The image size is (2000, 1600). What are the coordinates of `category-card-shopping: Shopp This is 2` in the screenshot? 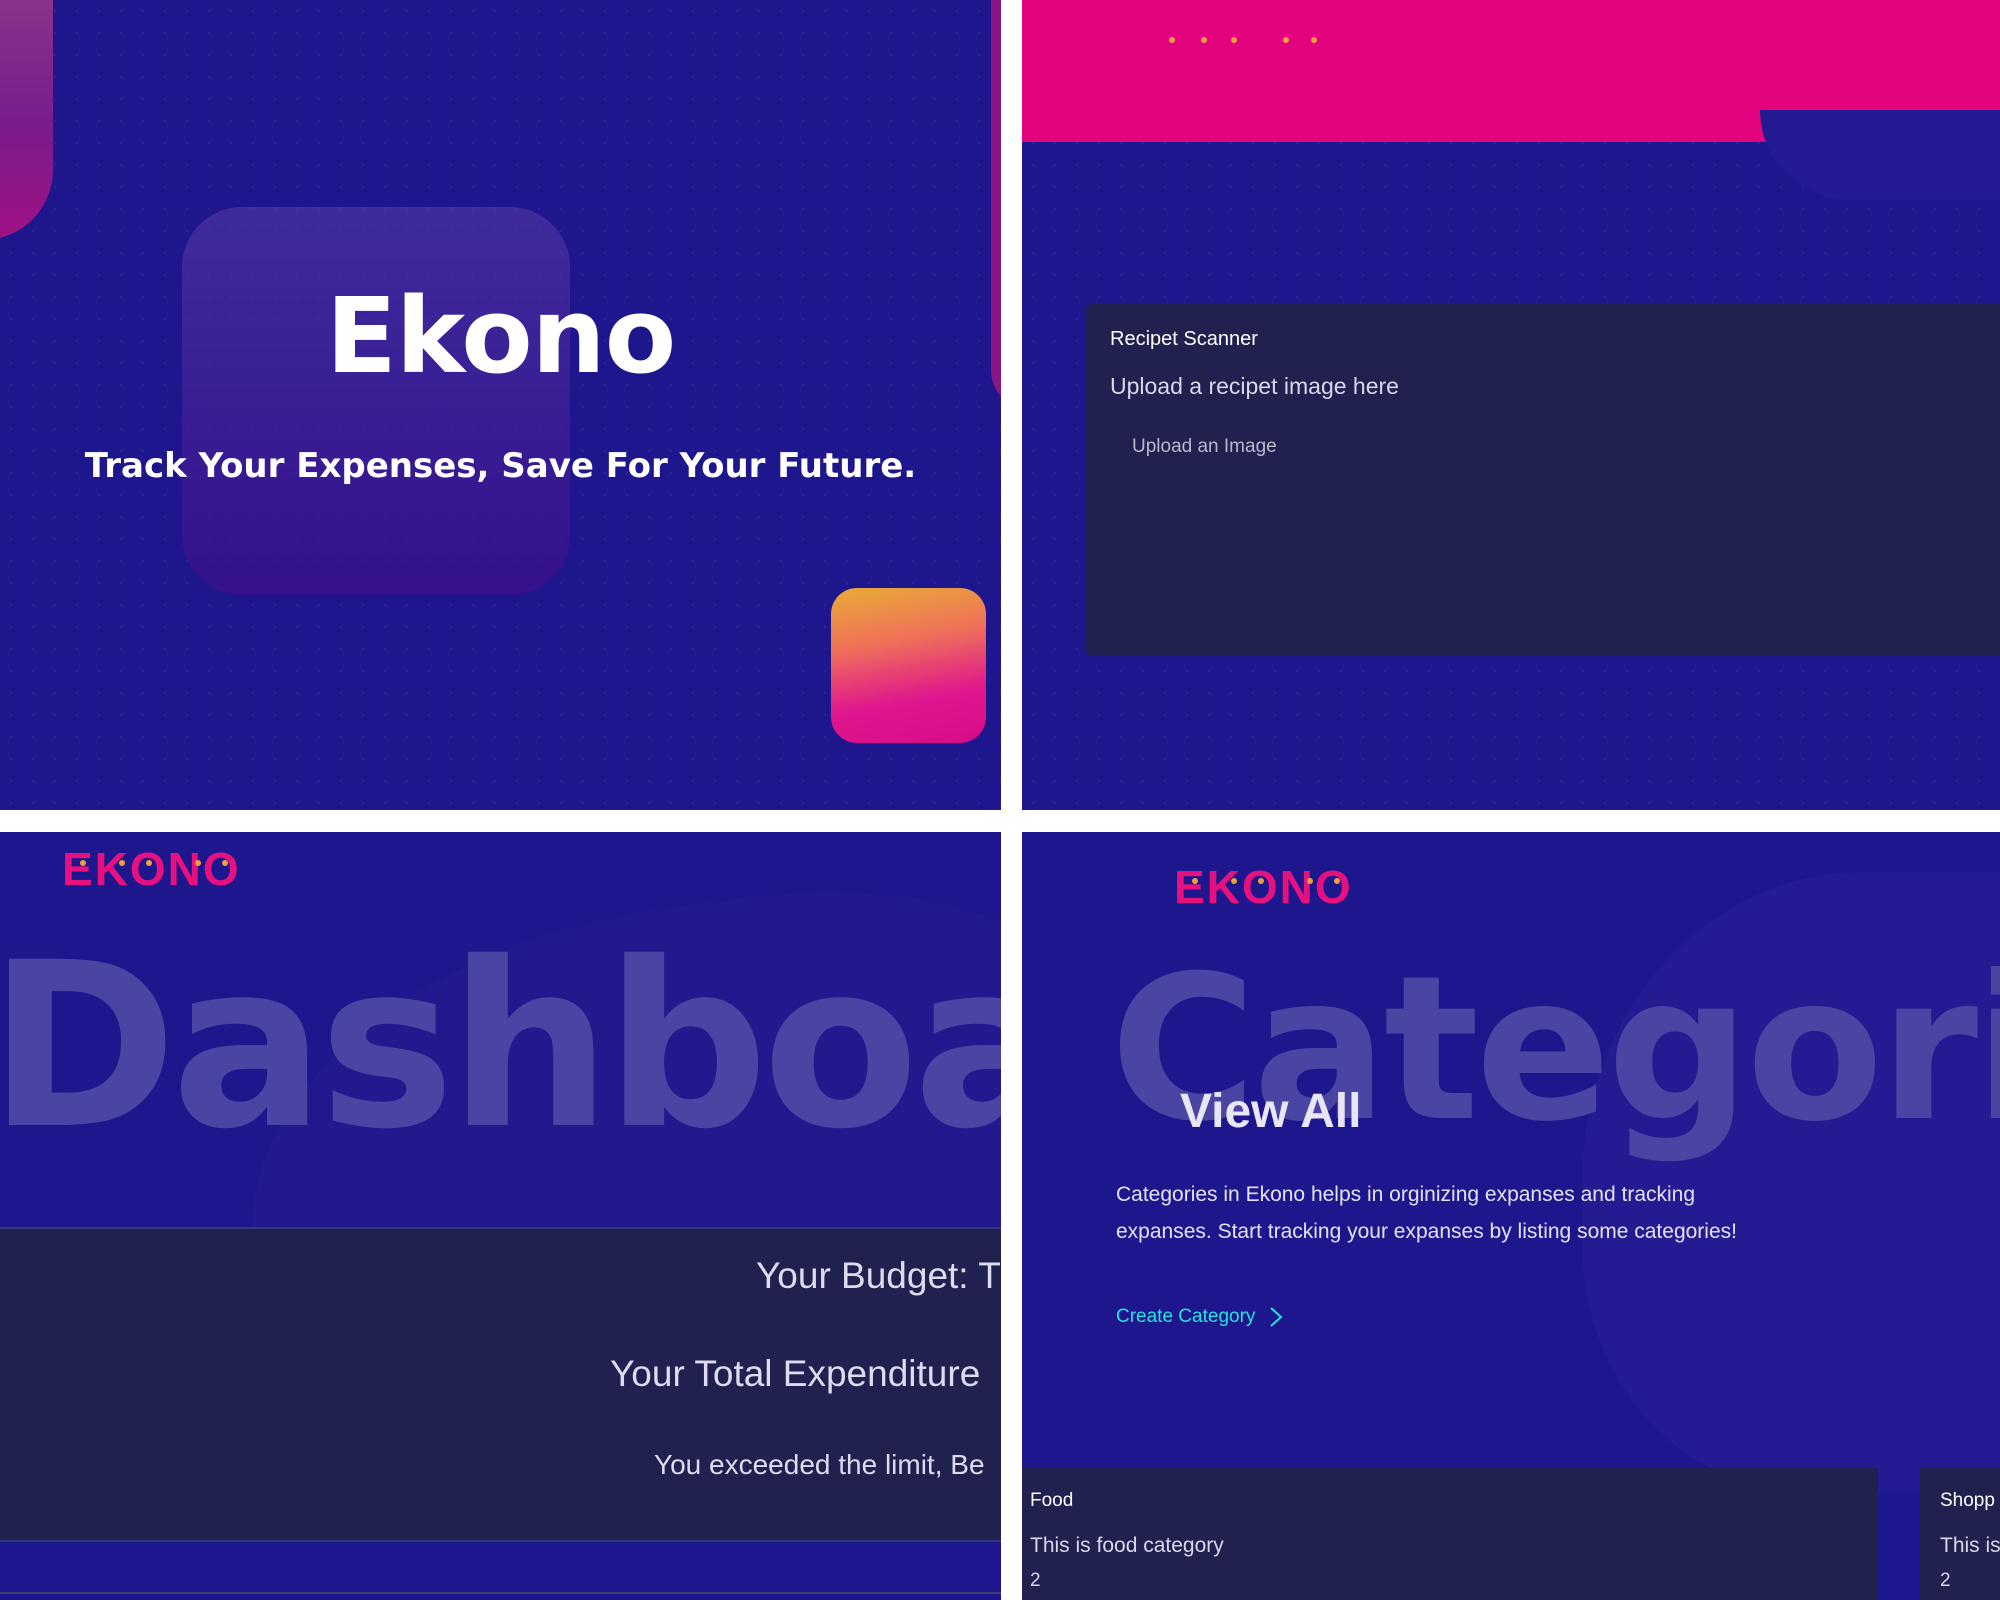 It's located at (1960, 1534).